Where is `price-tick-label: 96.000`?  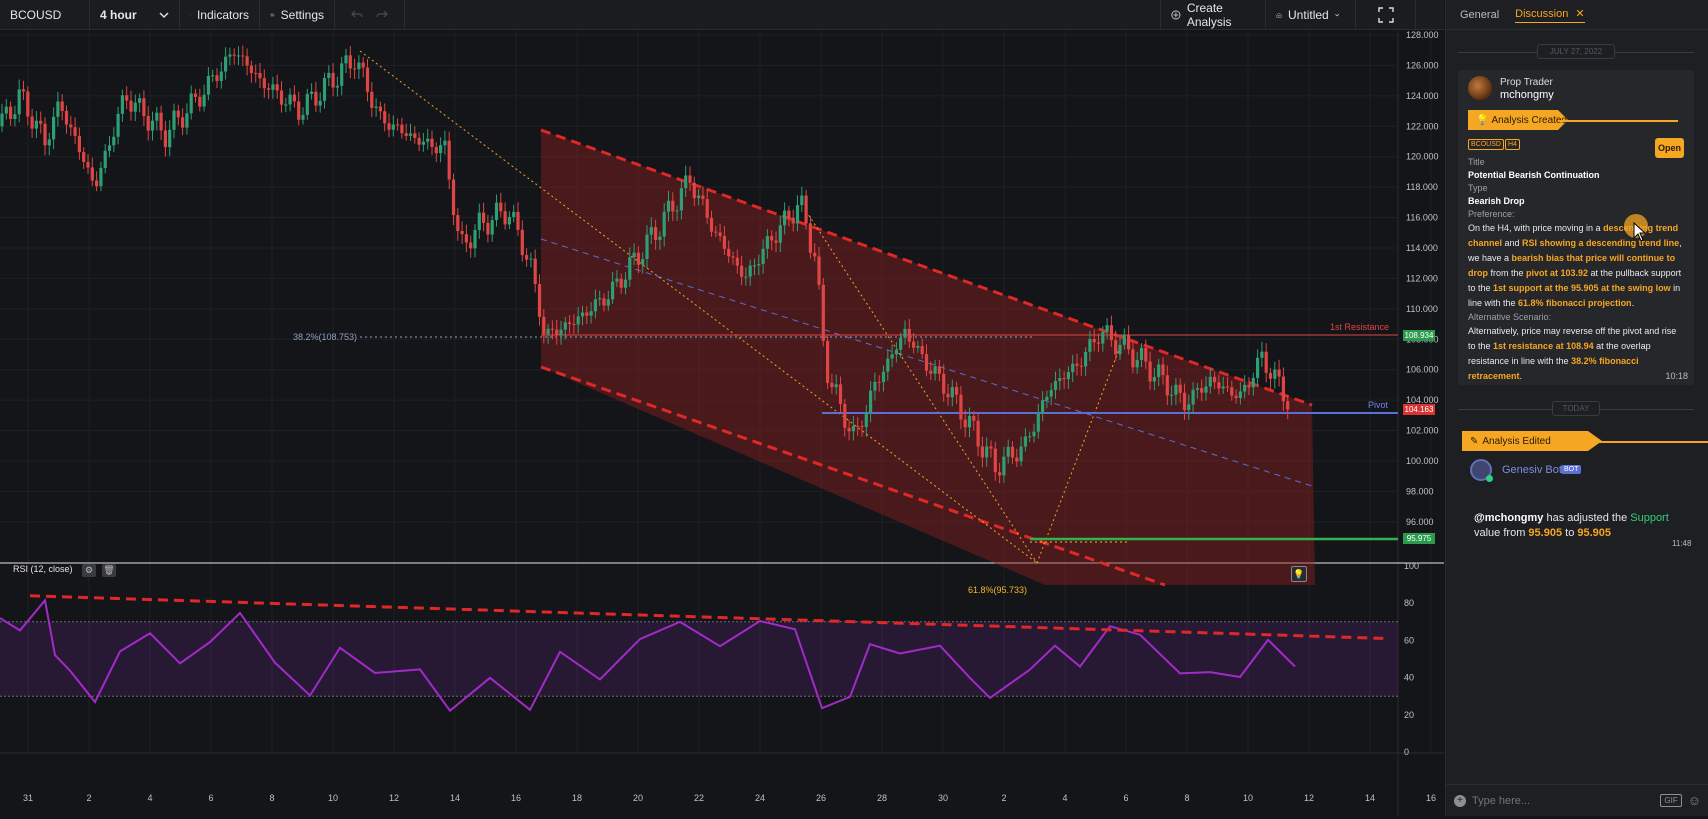 price-tick-label: 96.000 is located at coordinates (1420, 522).